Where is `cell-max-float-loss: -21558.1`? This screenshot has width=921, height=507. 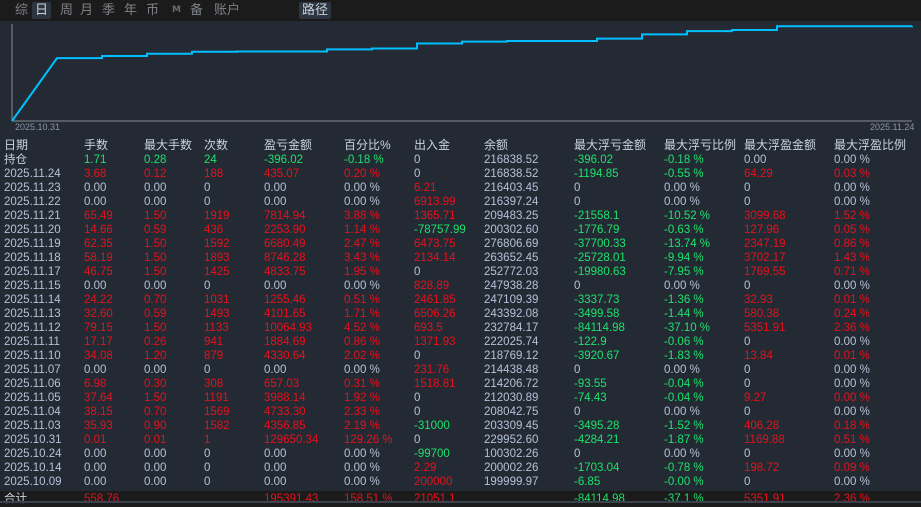 cell-max-float-loss: -21558.1 is located at coordinates (597, 216).